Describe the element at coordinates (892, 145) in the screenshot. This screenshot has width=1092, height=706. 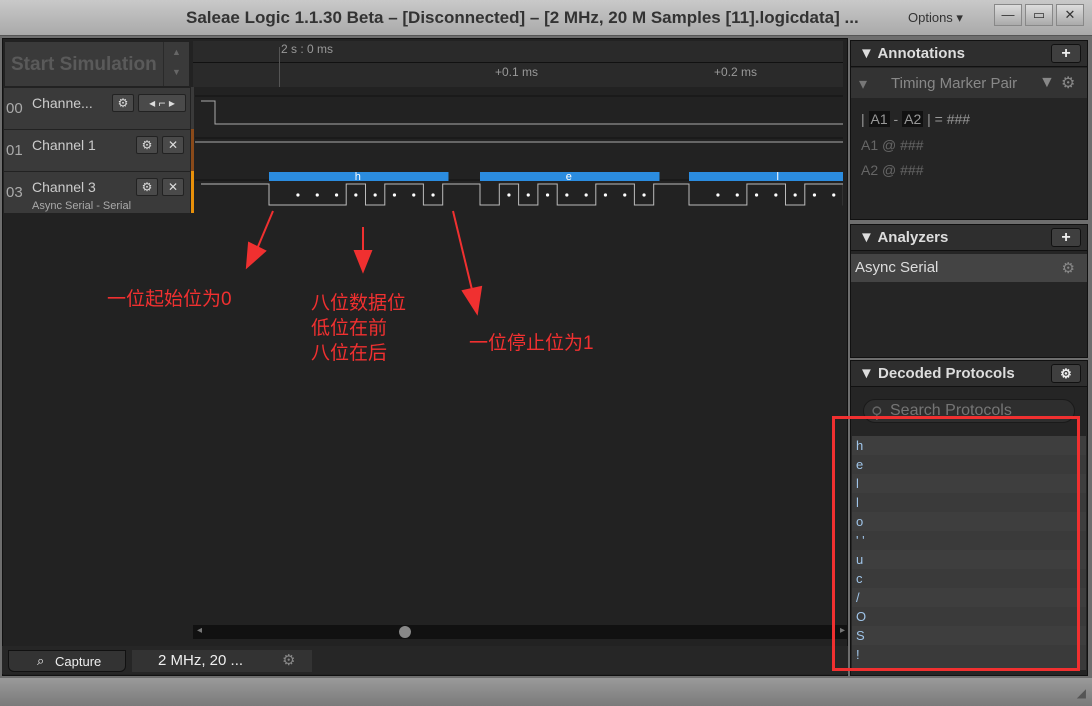
I see `marker-a1: A1 @ ###` at that location.